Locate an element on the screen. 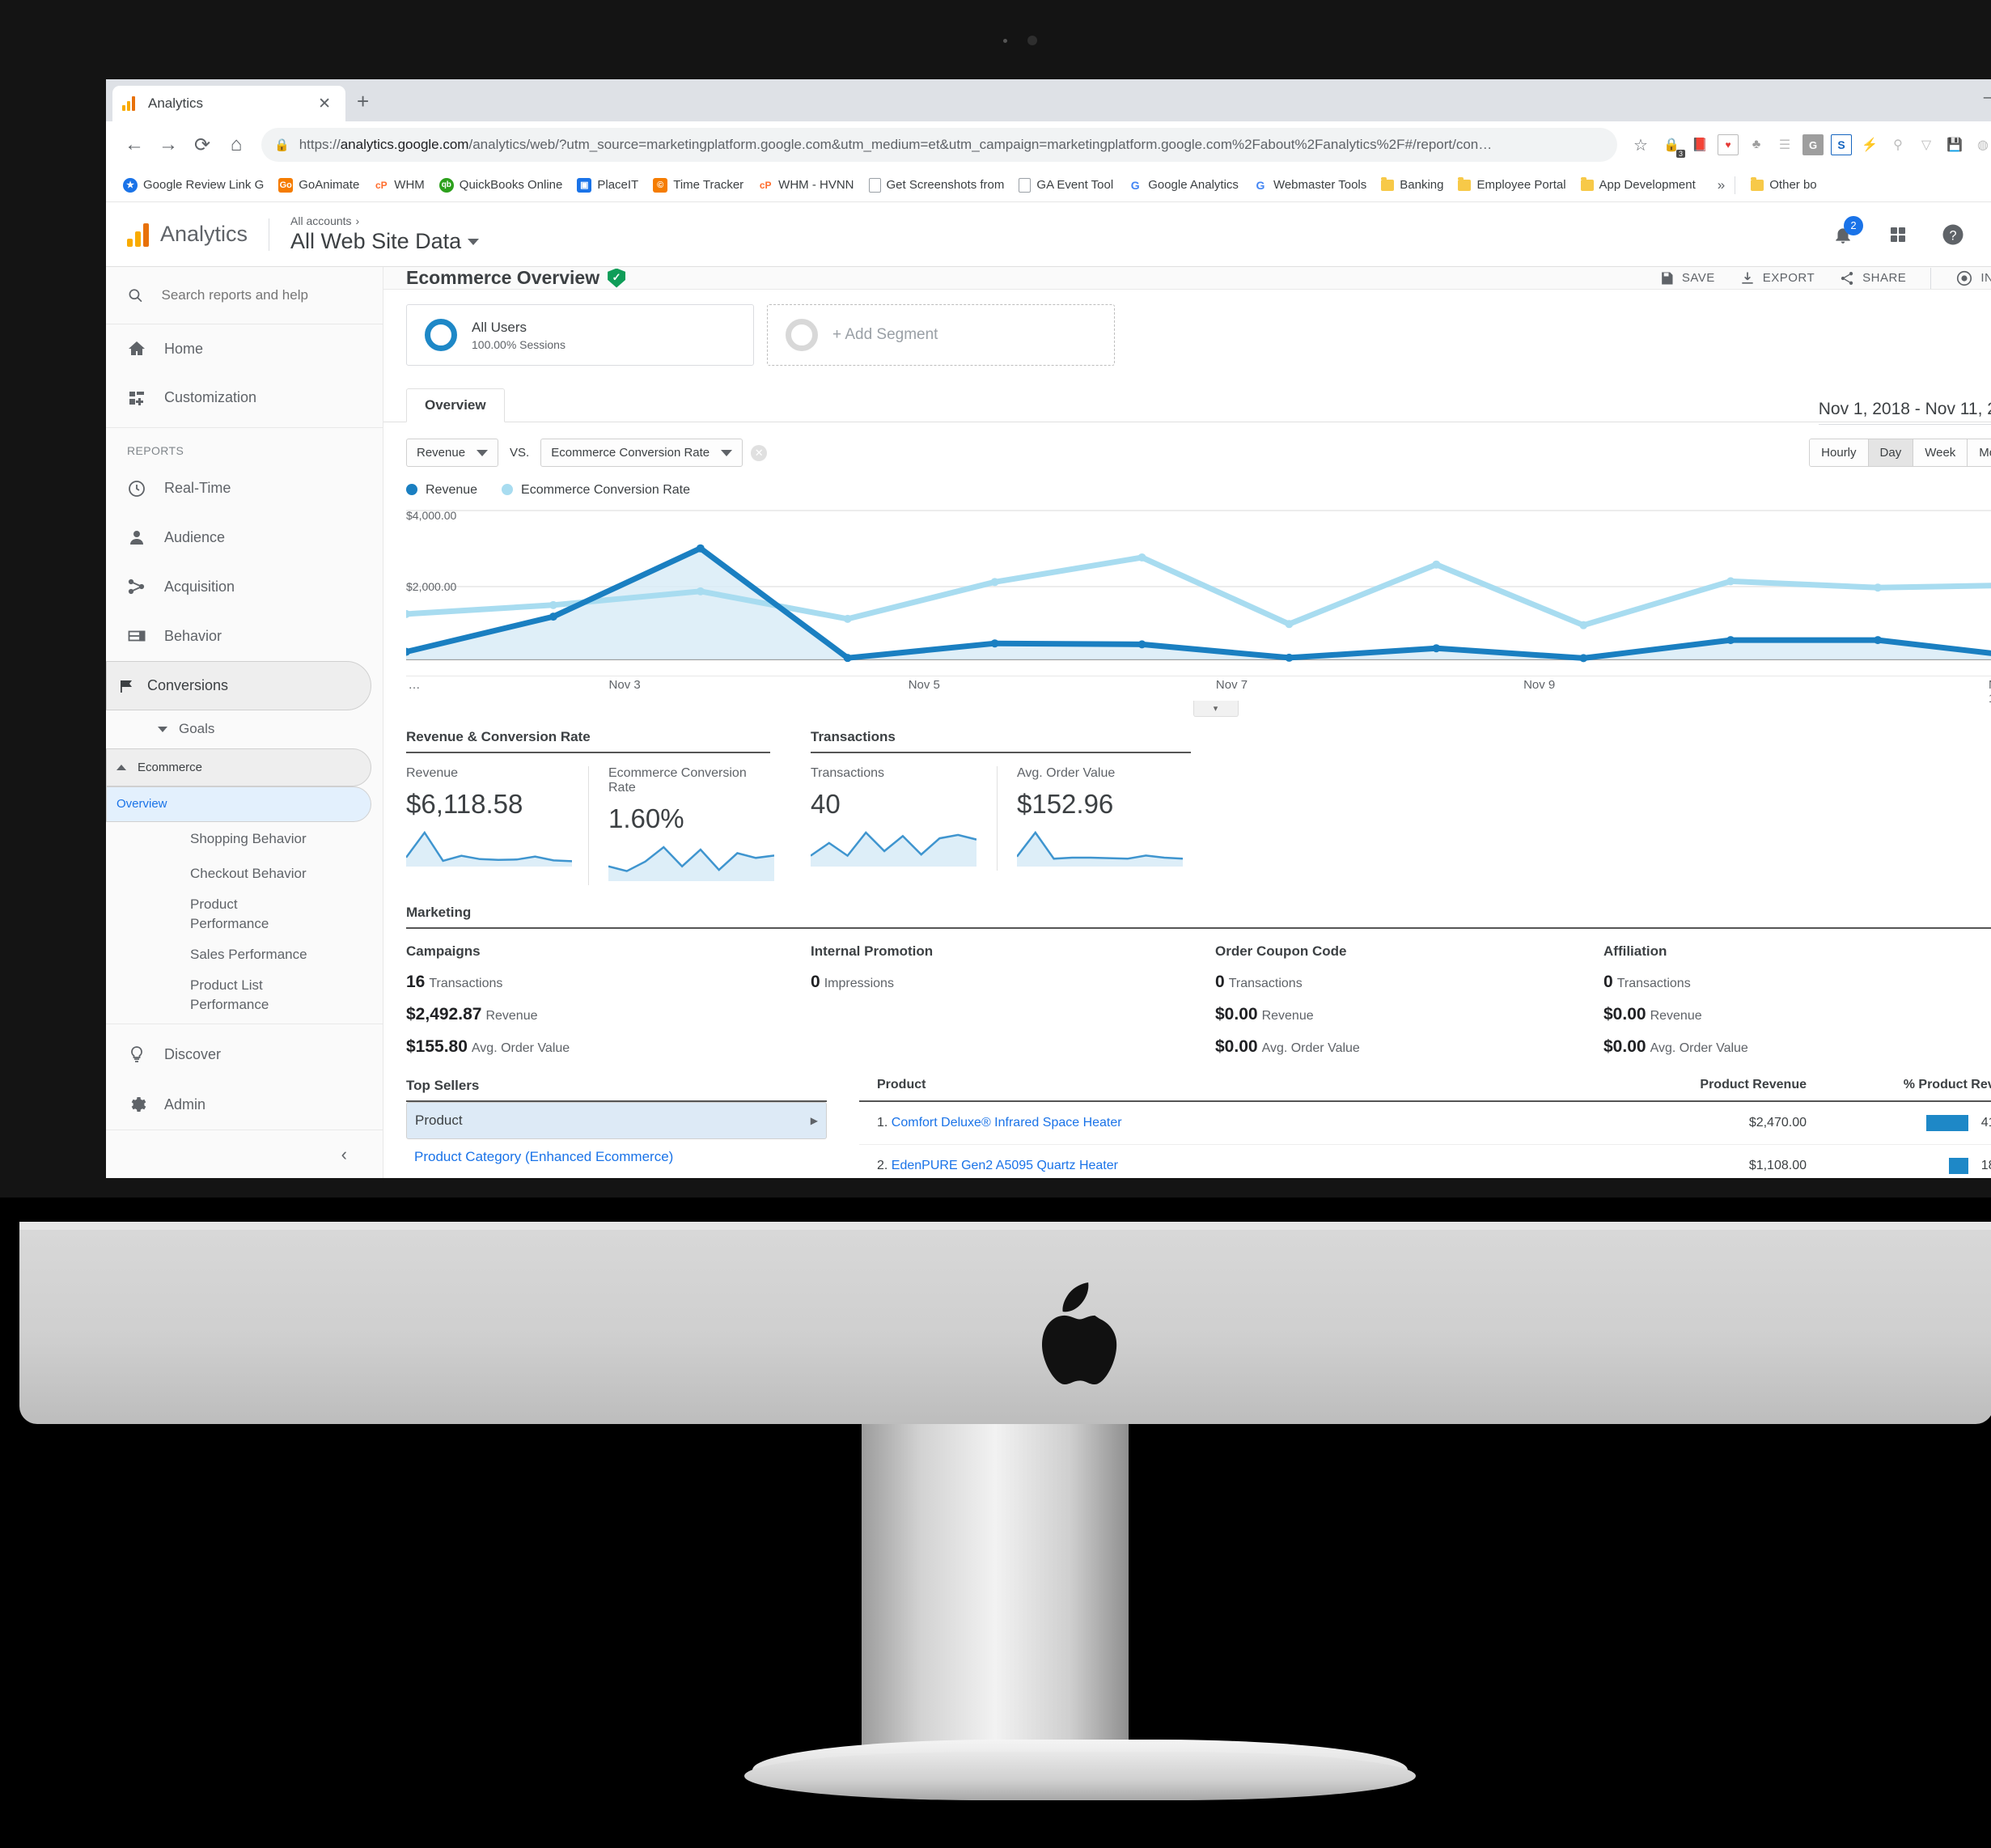 Image resolution: width=1991 pixels, height=1848 pixels. search-reports-row is located at coordinates (244, 295).